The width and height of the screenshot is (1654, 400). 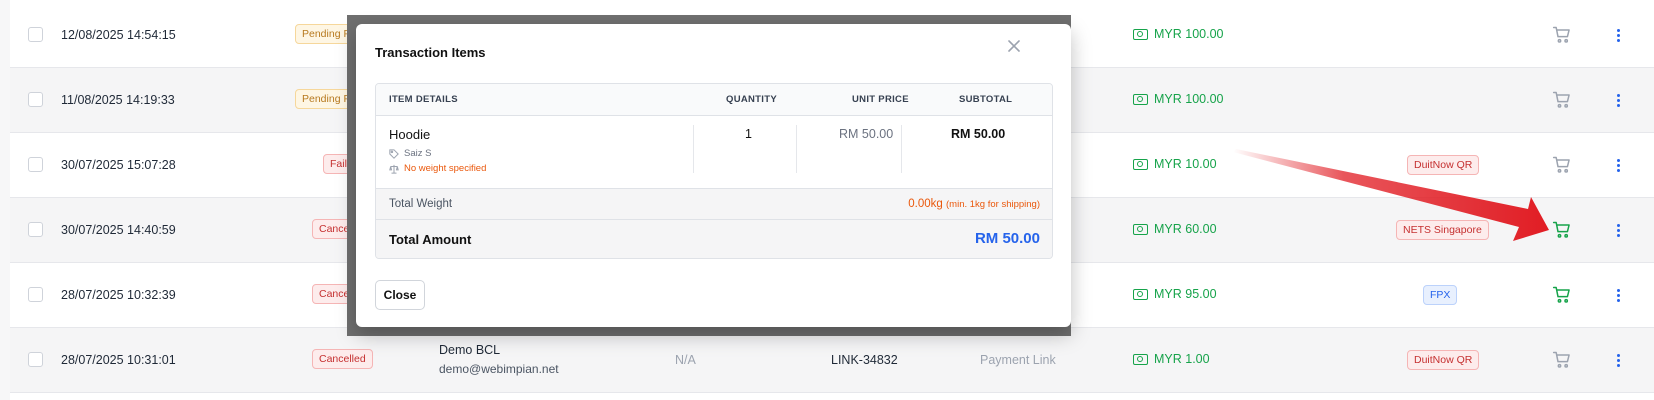 I want to click on amount: MYR 10.00, so click(x=1175, y=164).